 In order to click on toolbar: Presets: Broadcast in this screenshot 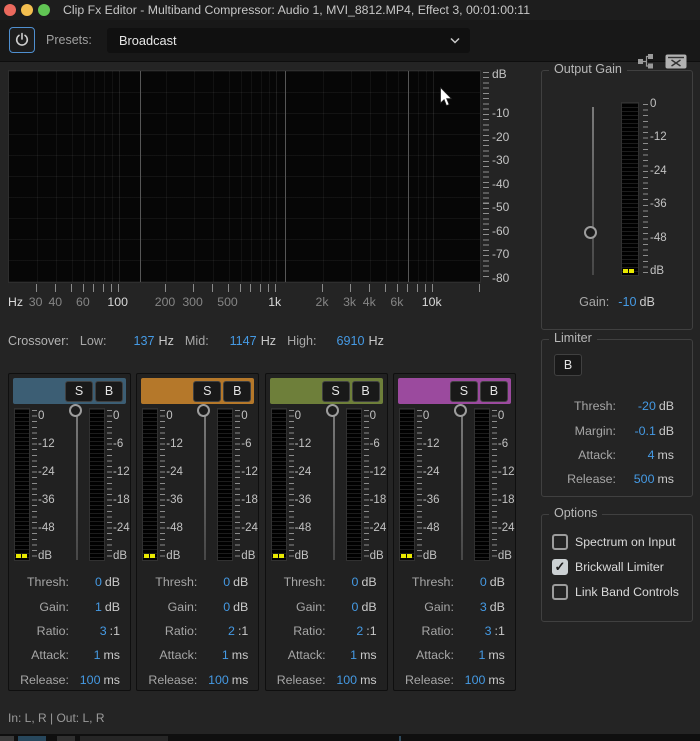, I will do `click(350, 44)`.